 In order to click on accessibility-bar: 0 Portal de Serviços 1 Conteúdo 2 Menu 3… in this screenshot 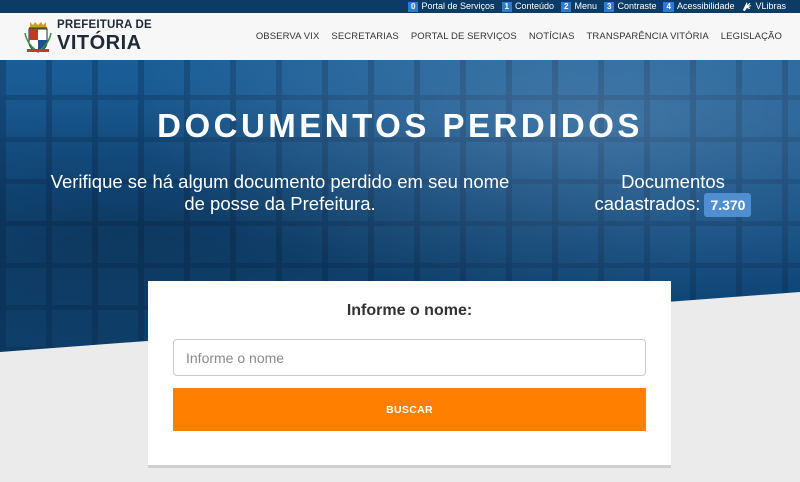, I will do `click(400, 6)`.